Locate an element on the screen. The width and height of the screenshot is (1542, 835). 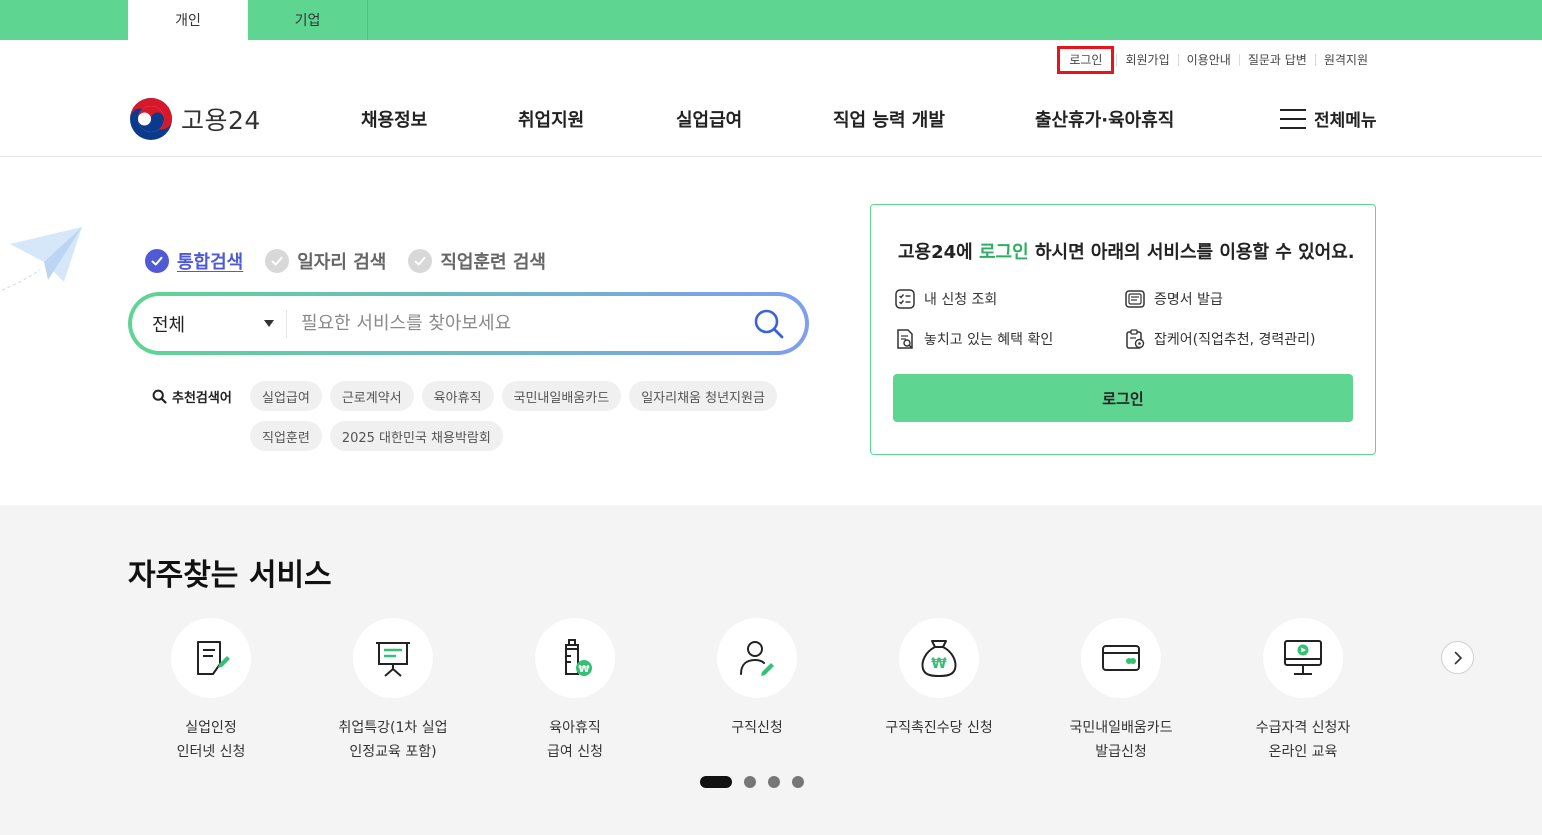
site-logo: 고용24 is located at coordinates (195, 119).